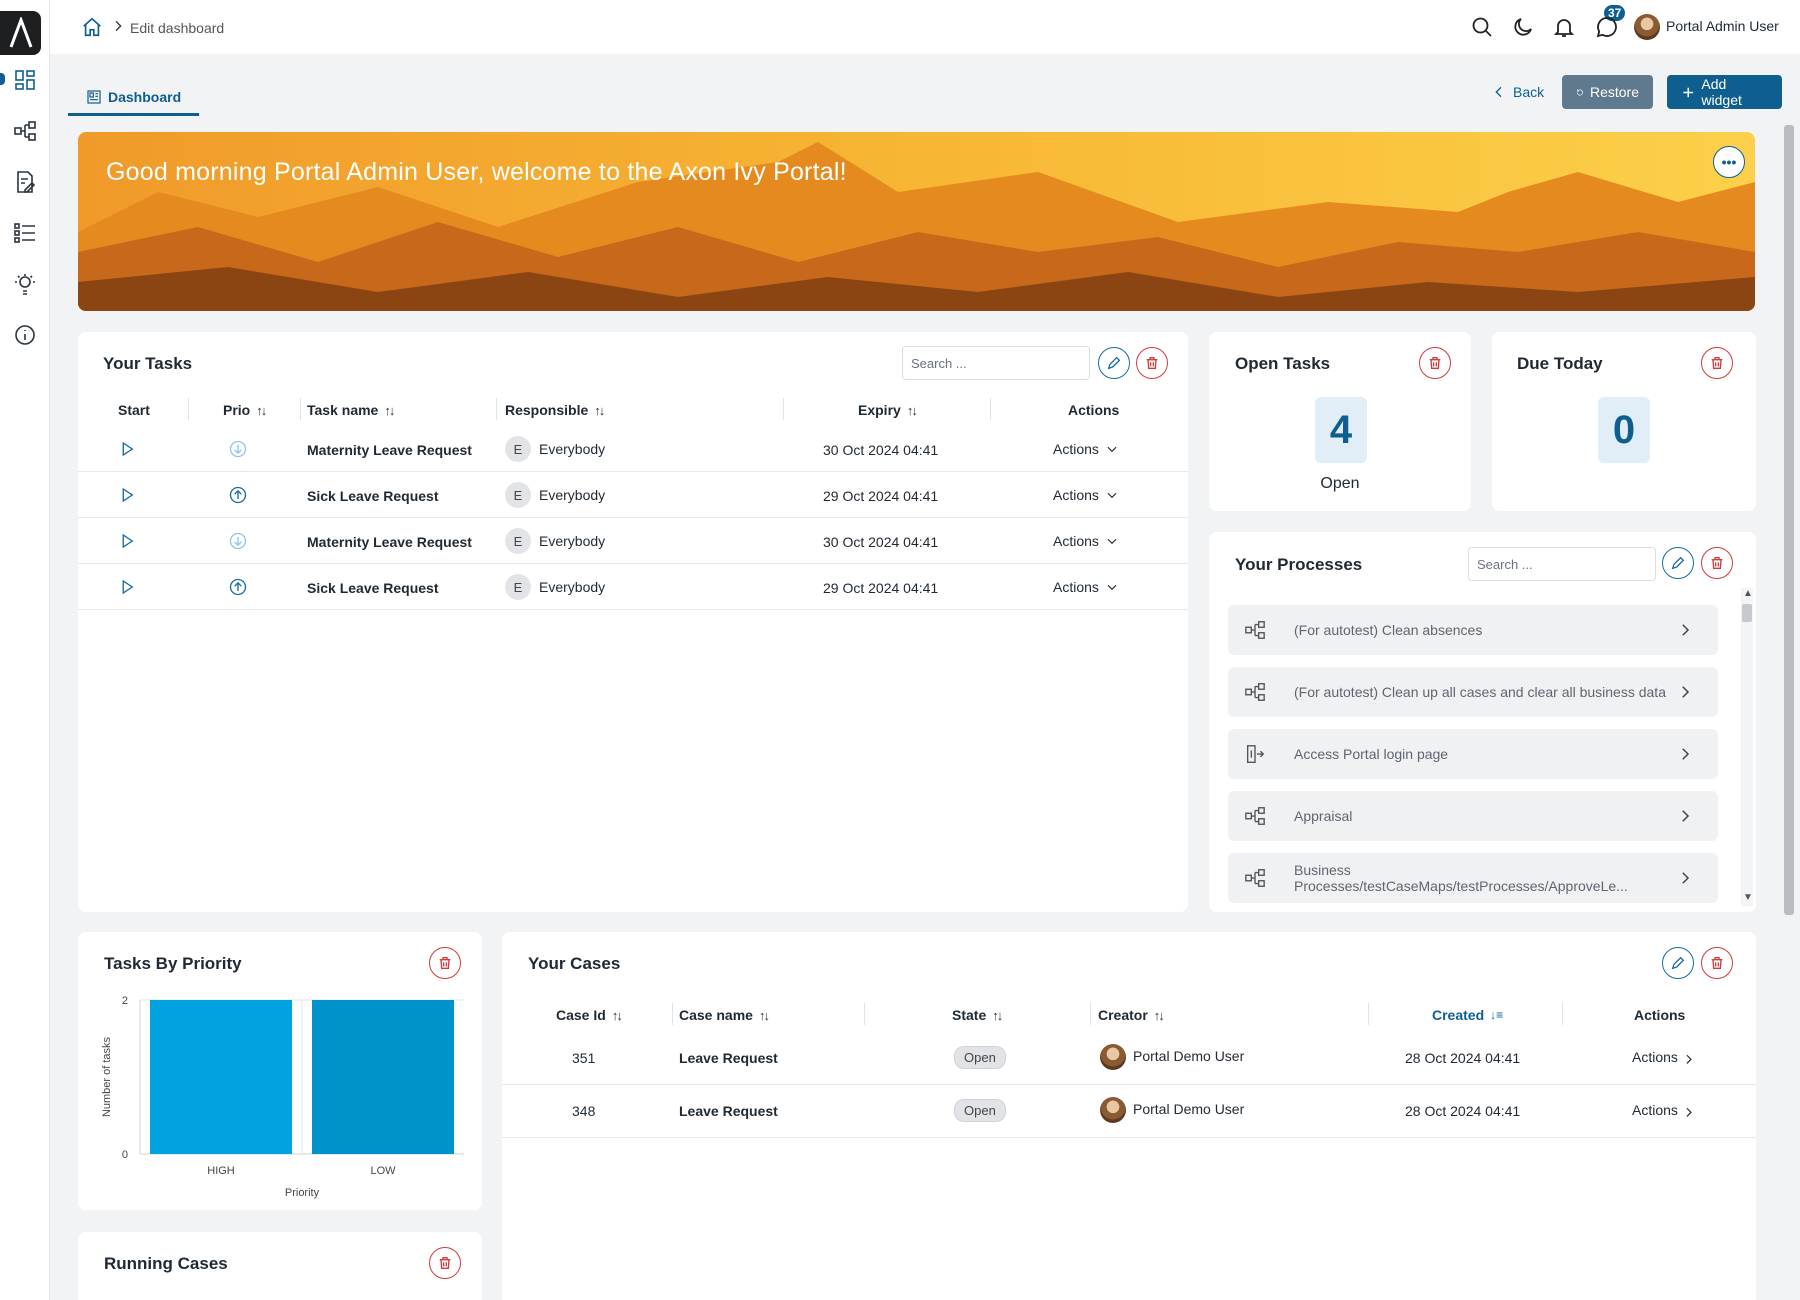  I want to click on pencil-icon, so click(1678, 563).